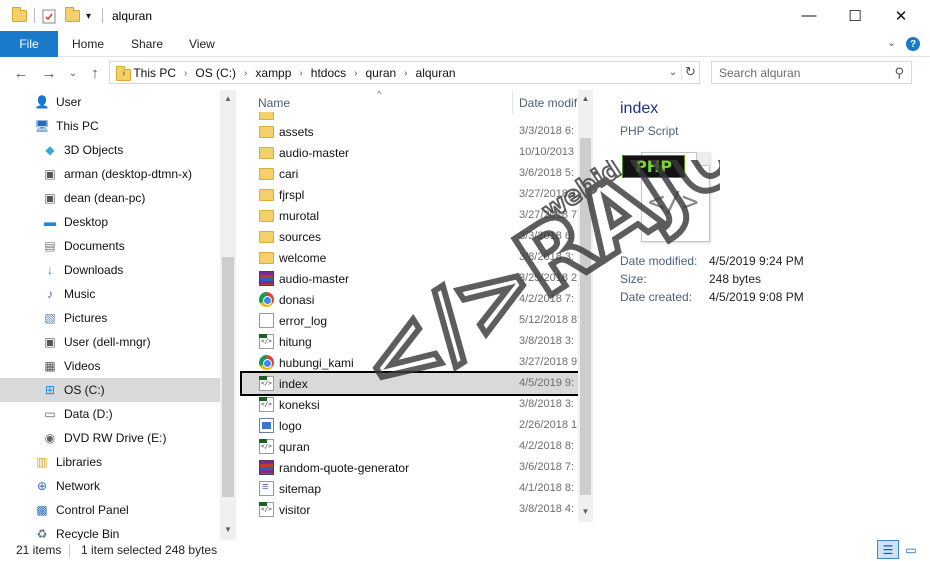 The height and width of the screenshot is (561, 930). What do you see at coordinates (409, 215) in the screenshot?
I see `file-row: murotal 3/27/2018 7` at bounding box center [409, 215].